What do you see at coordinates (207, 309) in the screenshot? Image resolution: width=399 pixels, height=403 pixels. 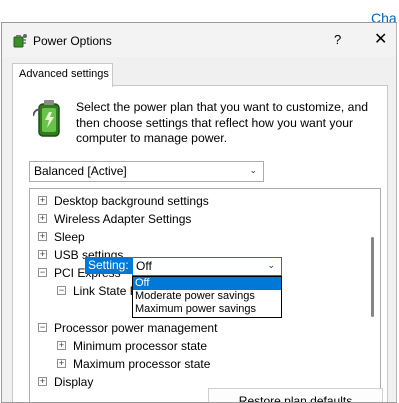 I see `dropdown-option-maximum: Maximum power savings` at bounding box center [207, 309].